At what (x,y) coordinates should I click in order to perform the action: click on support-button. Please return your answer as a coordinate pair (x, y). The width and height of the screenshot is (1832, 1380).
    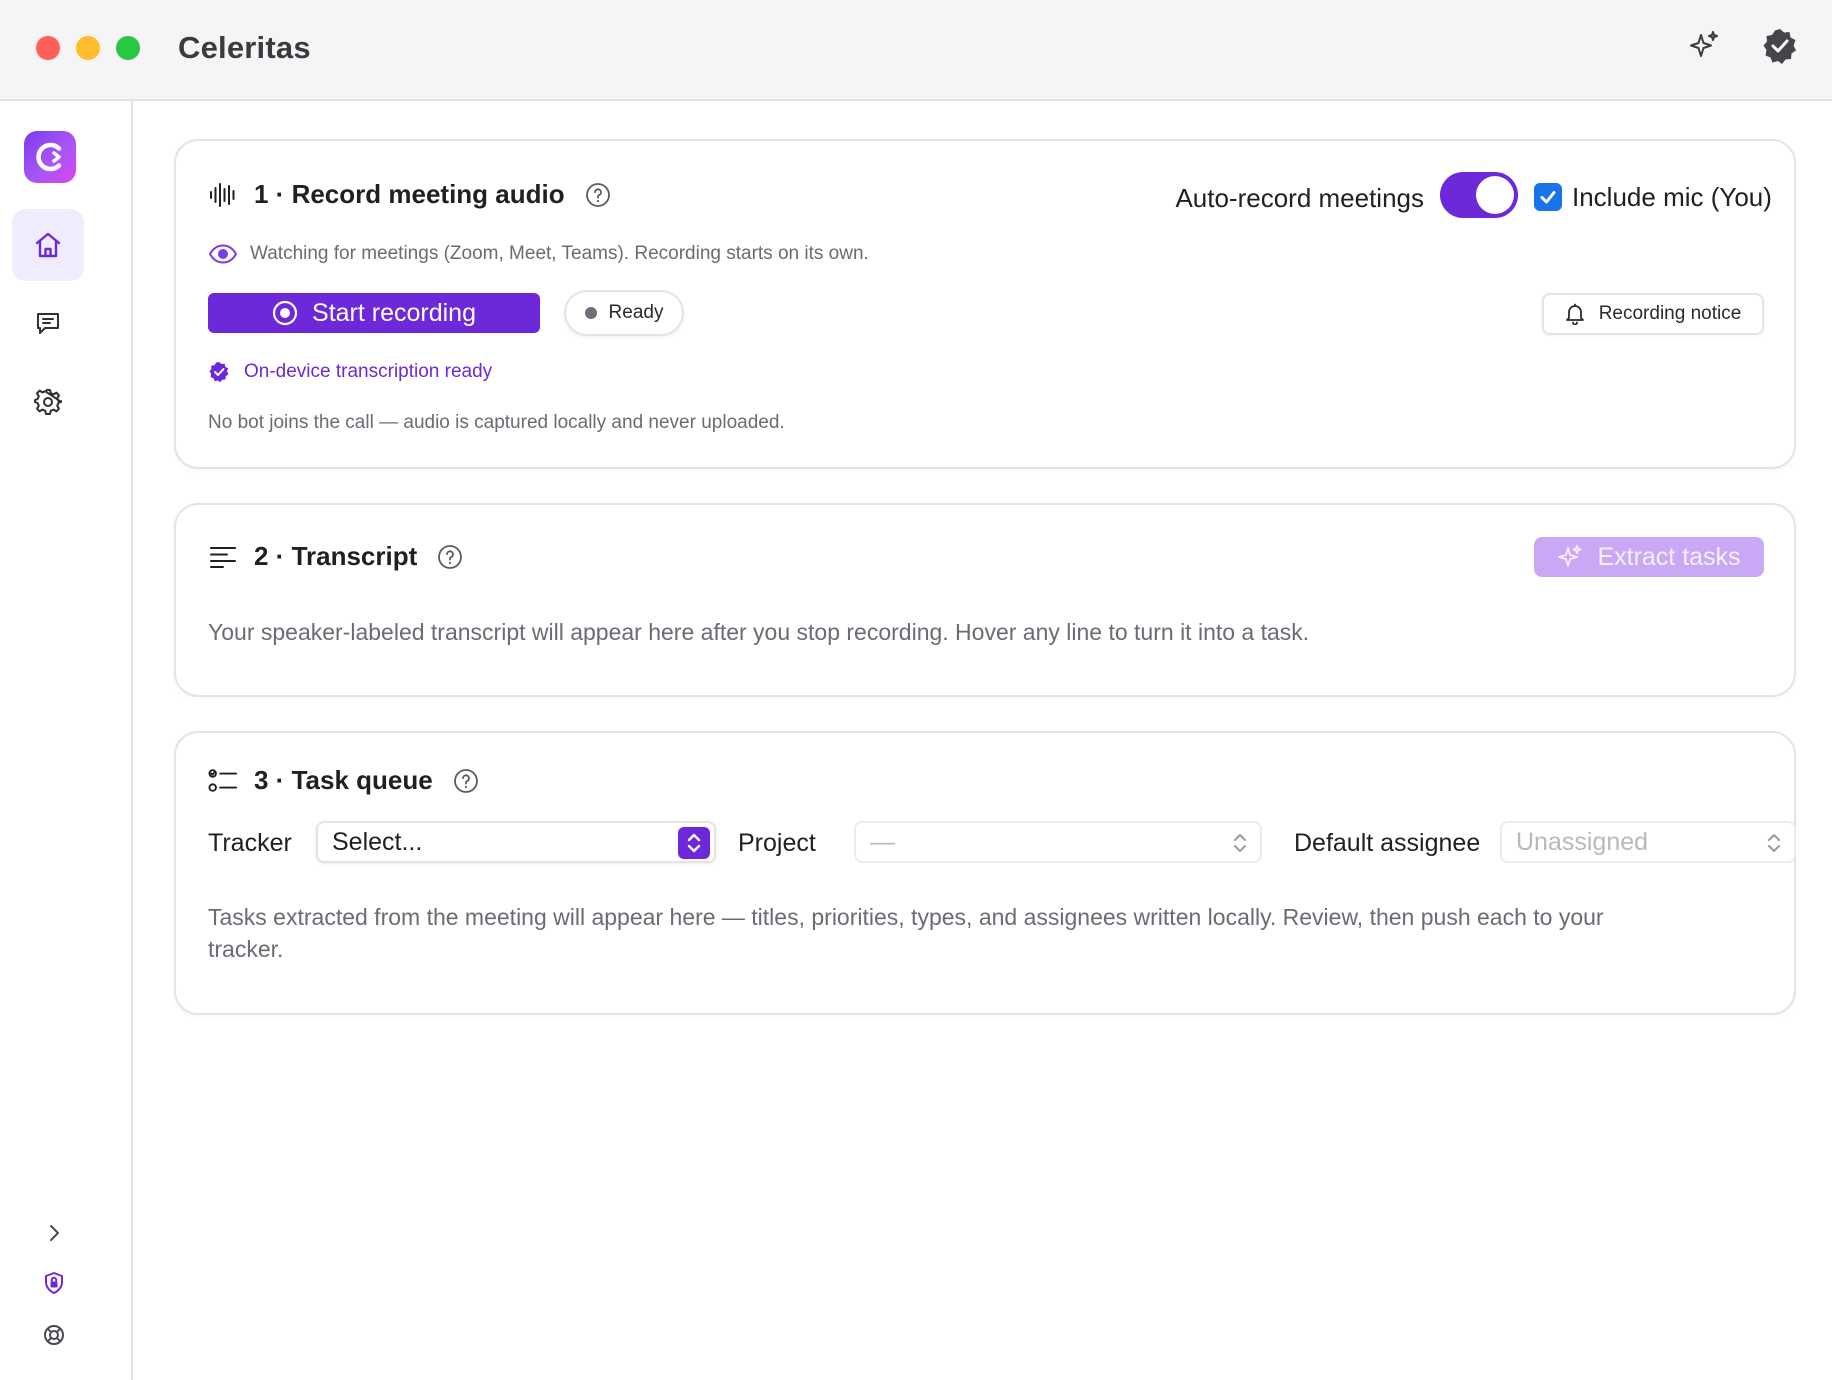
    Looking at the image, I should click on (54, 1335).